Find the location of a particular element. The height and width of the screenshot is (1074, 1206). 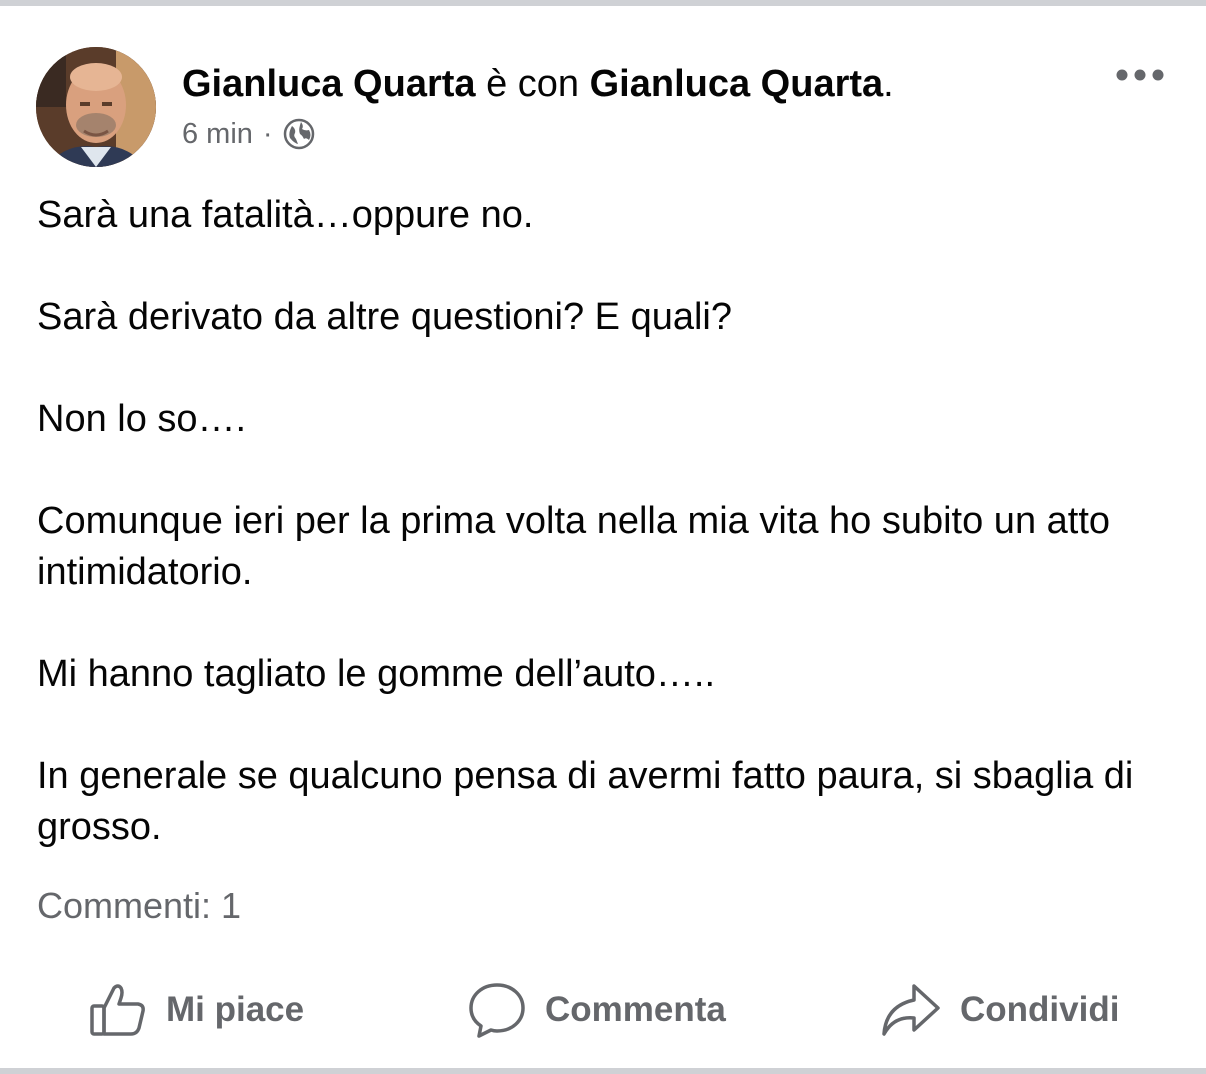

author-name-link: Gianluca Quarta is located at coordinates (329, 84).